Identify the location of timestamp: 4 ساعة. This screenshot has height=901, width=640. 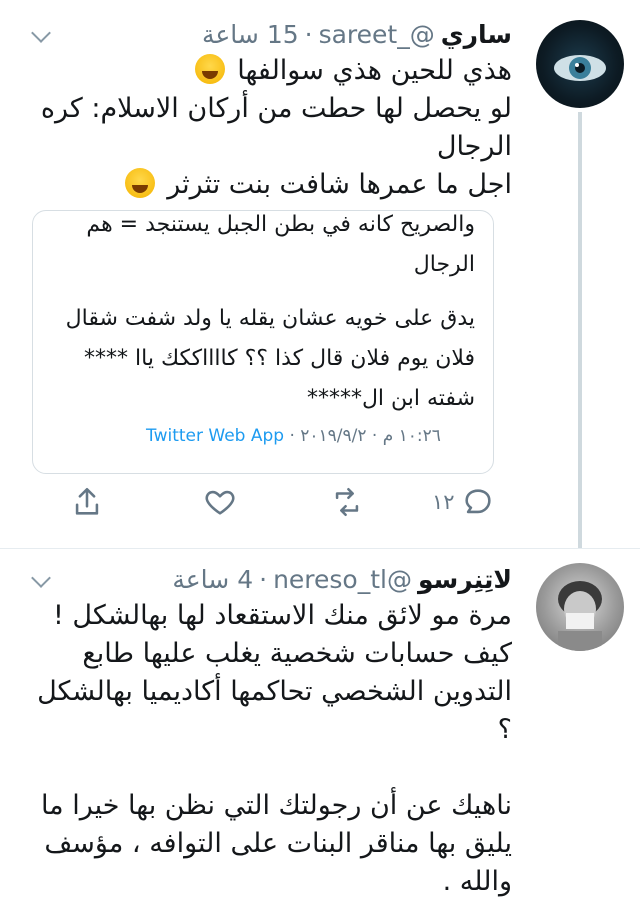
(212, 579).